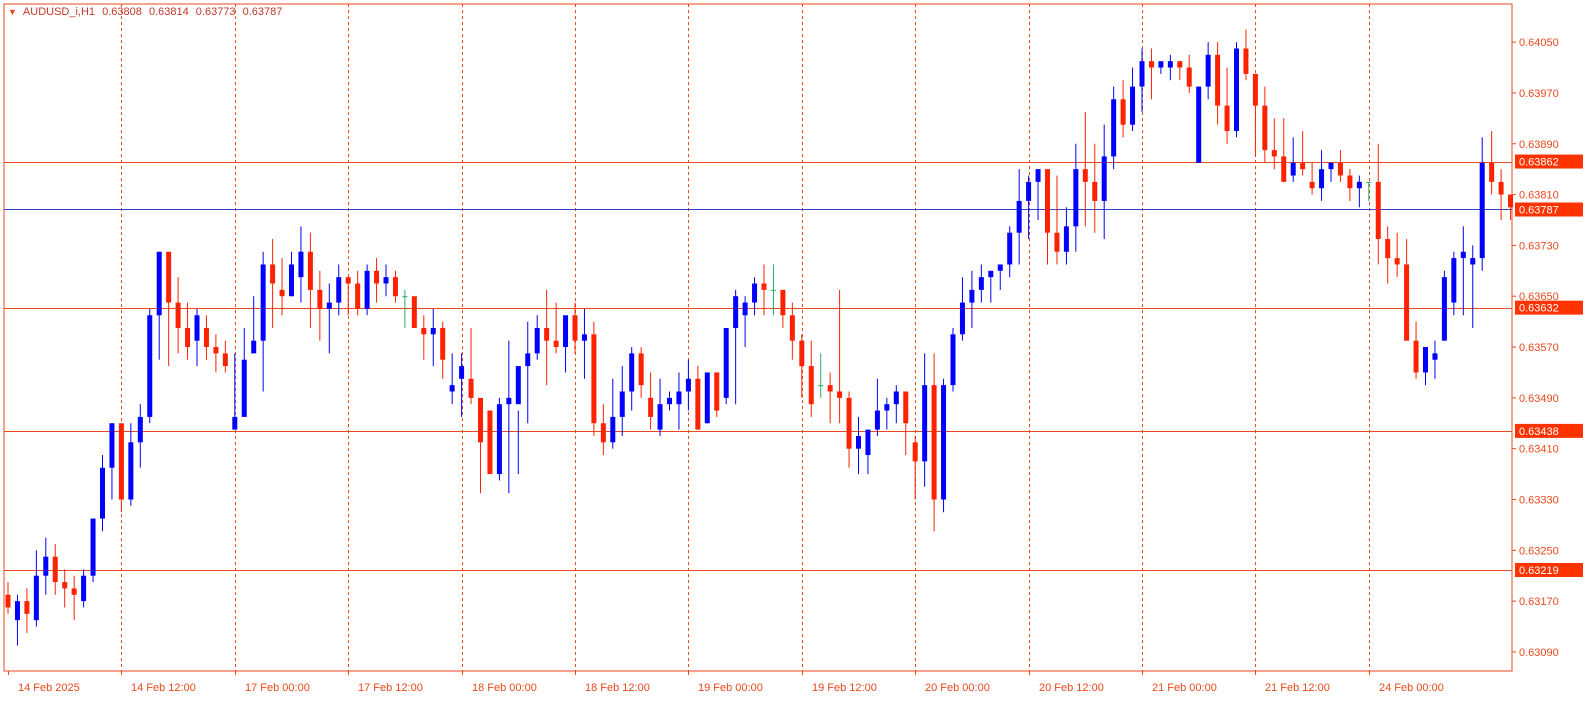 This screenshot has height=708, width=1586. Describe the element at coordinates (1539, 432) in the screenshot. I see `level-price-badge-label: 0.63438` at that location.